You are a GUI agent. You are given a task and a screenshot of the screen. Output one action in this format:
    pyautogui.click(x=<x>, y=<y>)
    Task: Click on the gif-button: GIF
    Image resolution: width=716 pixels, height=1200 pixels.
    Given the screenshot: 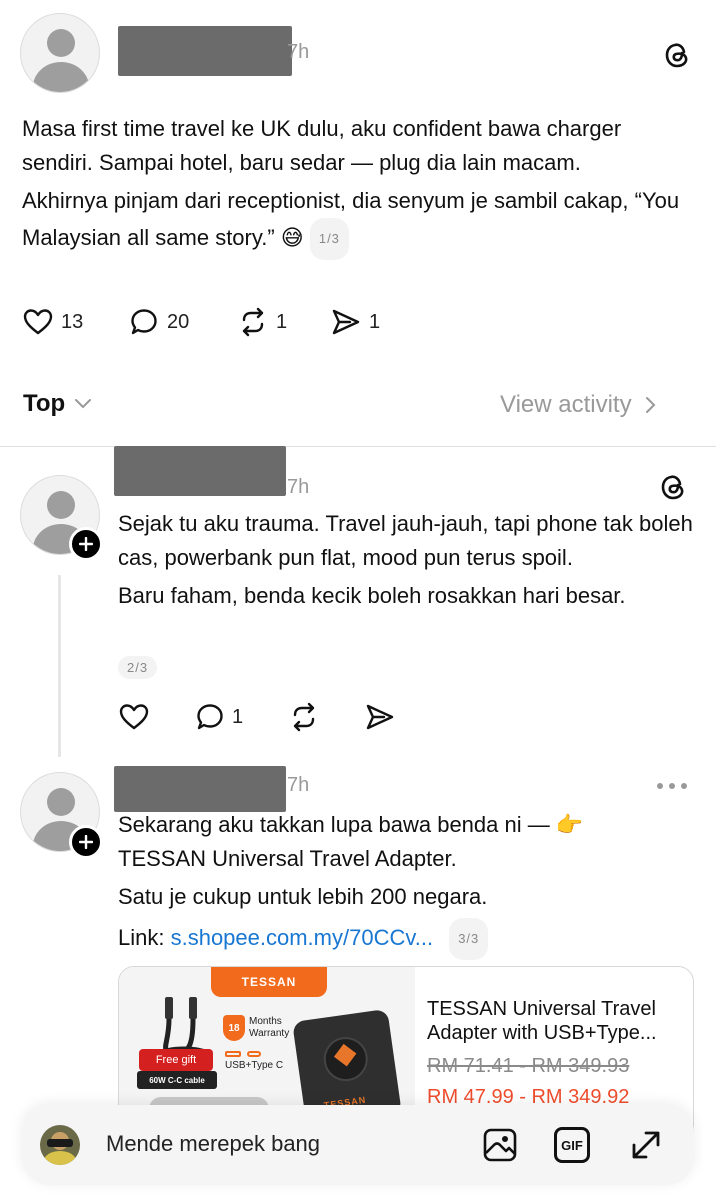 What is the action you would take?
    pyautogui.click(x=572, y=1145)
    